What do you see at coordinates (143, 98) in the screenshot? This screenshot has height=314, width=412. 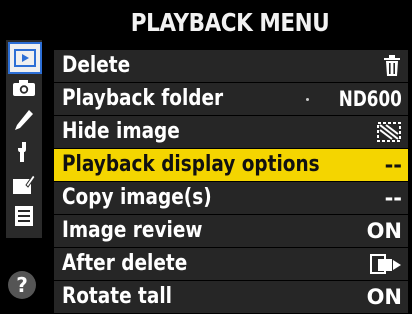 I see `menu-item-label: Playback folder` at bounding box center [143, 98].